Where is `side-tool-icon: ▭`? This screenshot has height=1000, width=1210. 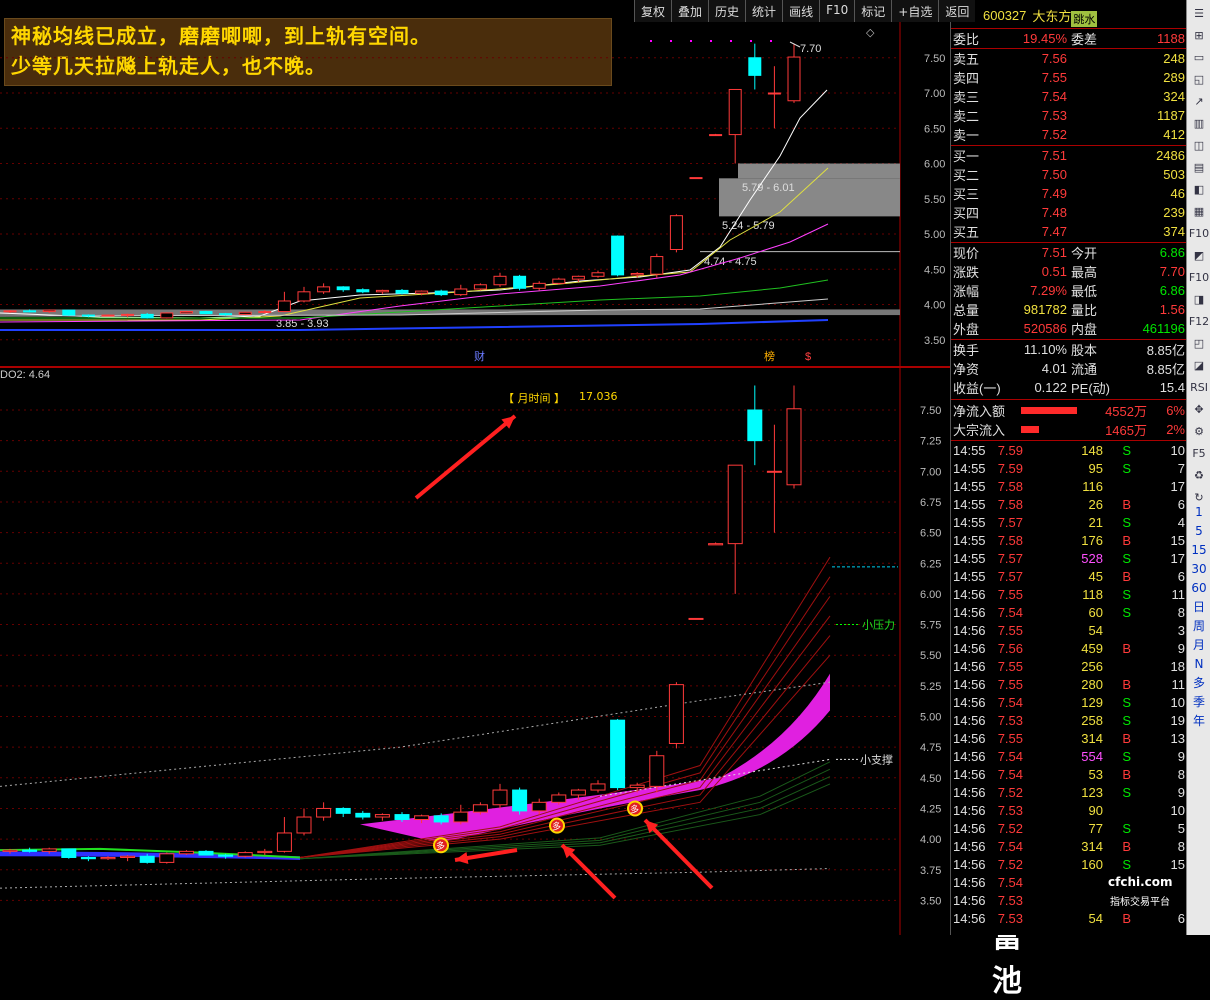
side-tool-icon: ▭ is located at coordinates (1198, 57).